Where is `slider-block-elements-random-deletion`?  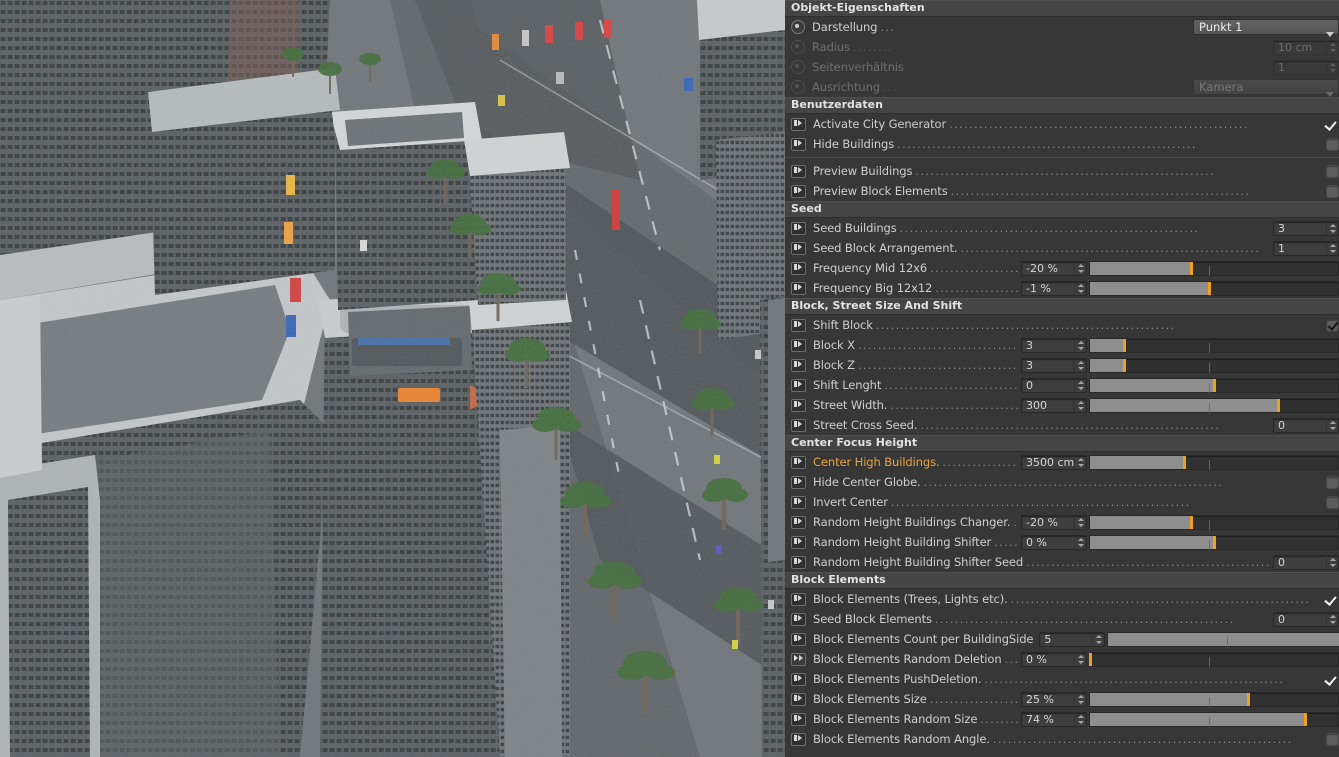
slider-block-elements-random-deletion is located at coordinates (1213, 659).